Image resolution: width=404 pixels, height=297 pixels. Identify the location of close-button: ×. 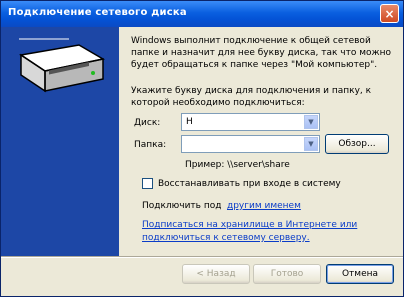
(389, 13).